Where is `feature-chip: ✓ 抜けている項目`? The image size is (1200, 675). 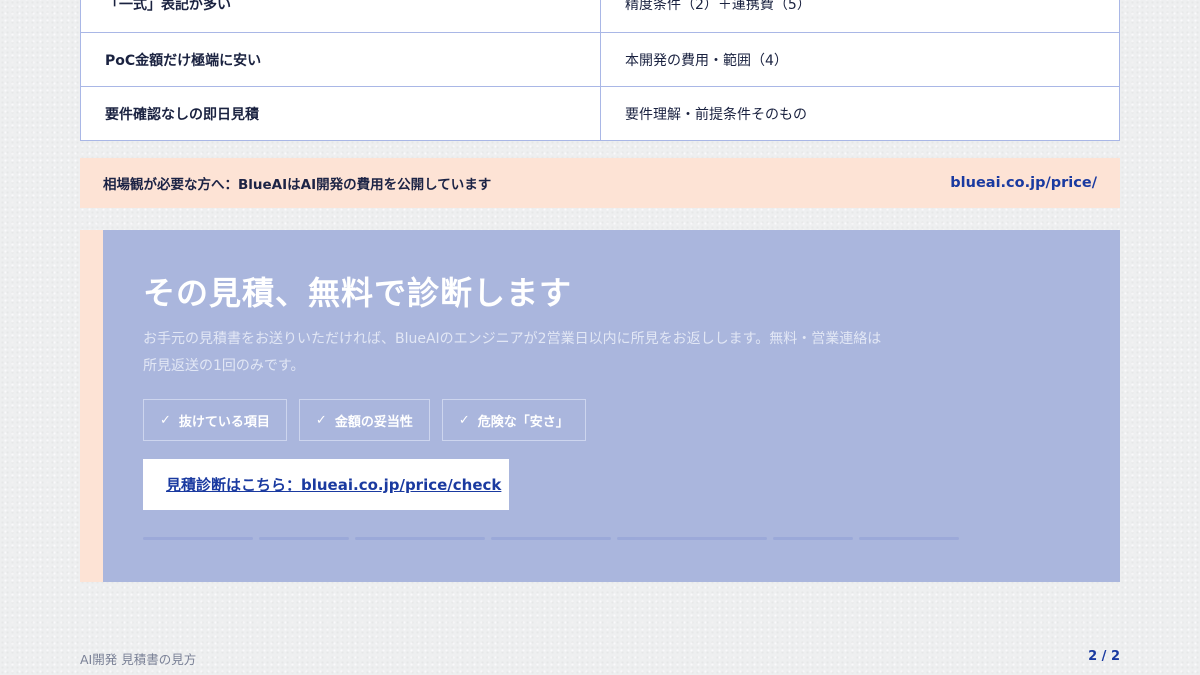 feature-chip: ✓ 抜けている項目 is located at coordinates (215, 420).